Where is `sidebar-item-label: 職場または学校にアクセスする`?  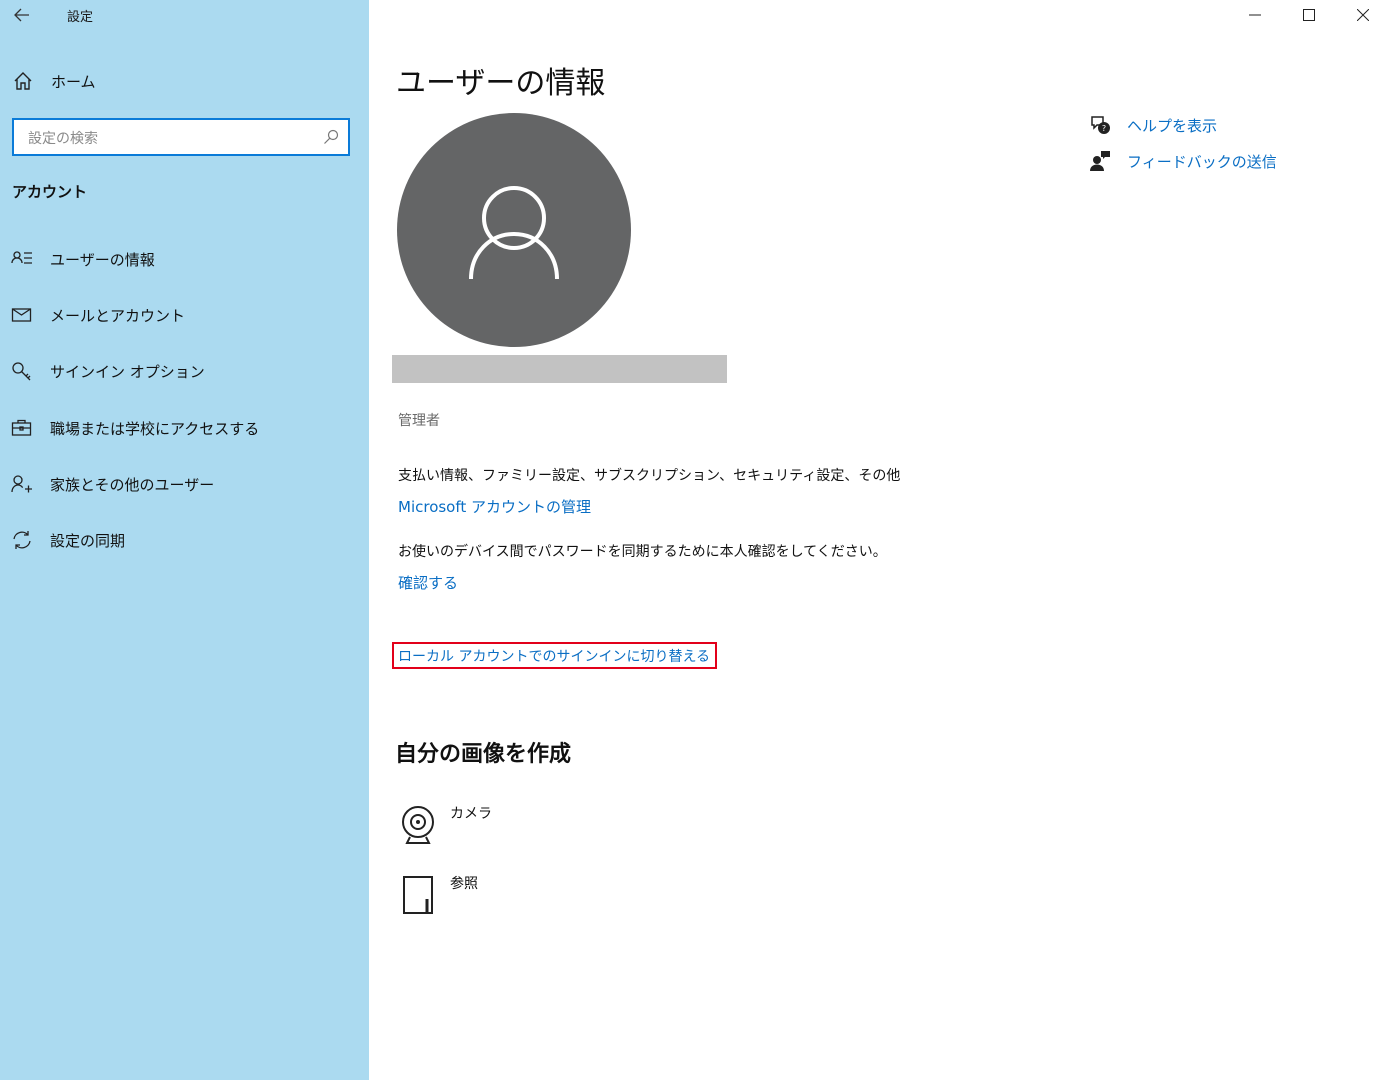 sidebar-item-label: 職場または学校にアクセスする is located at coordinates (155, 429).